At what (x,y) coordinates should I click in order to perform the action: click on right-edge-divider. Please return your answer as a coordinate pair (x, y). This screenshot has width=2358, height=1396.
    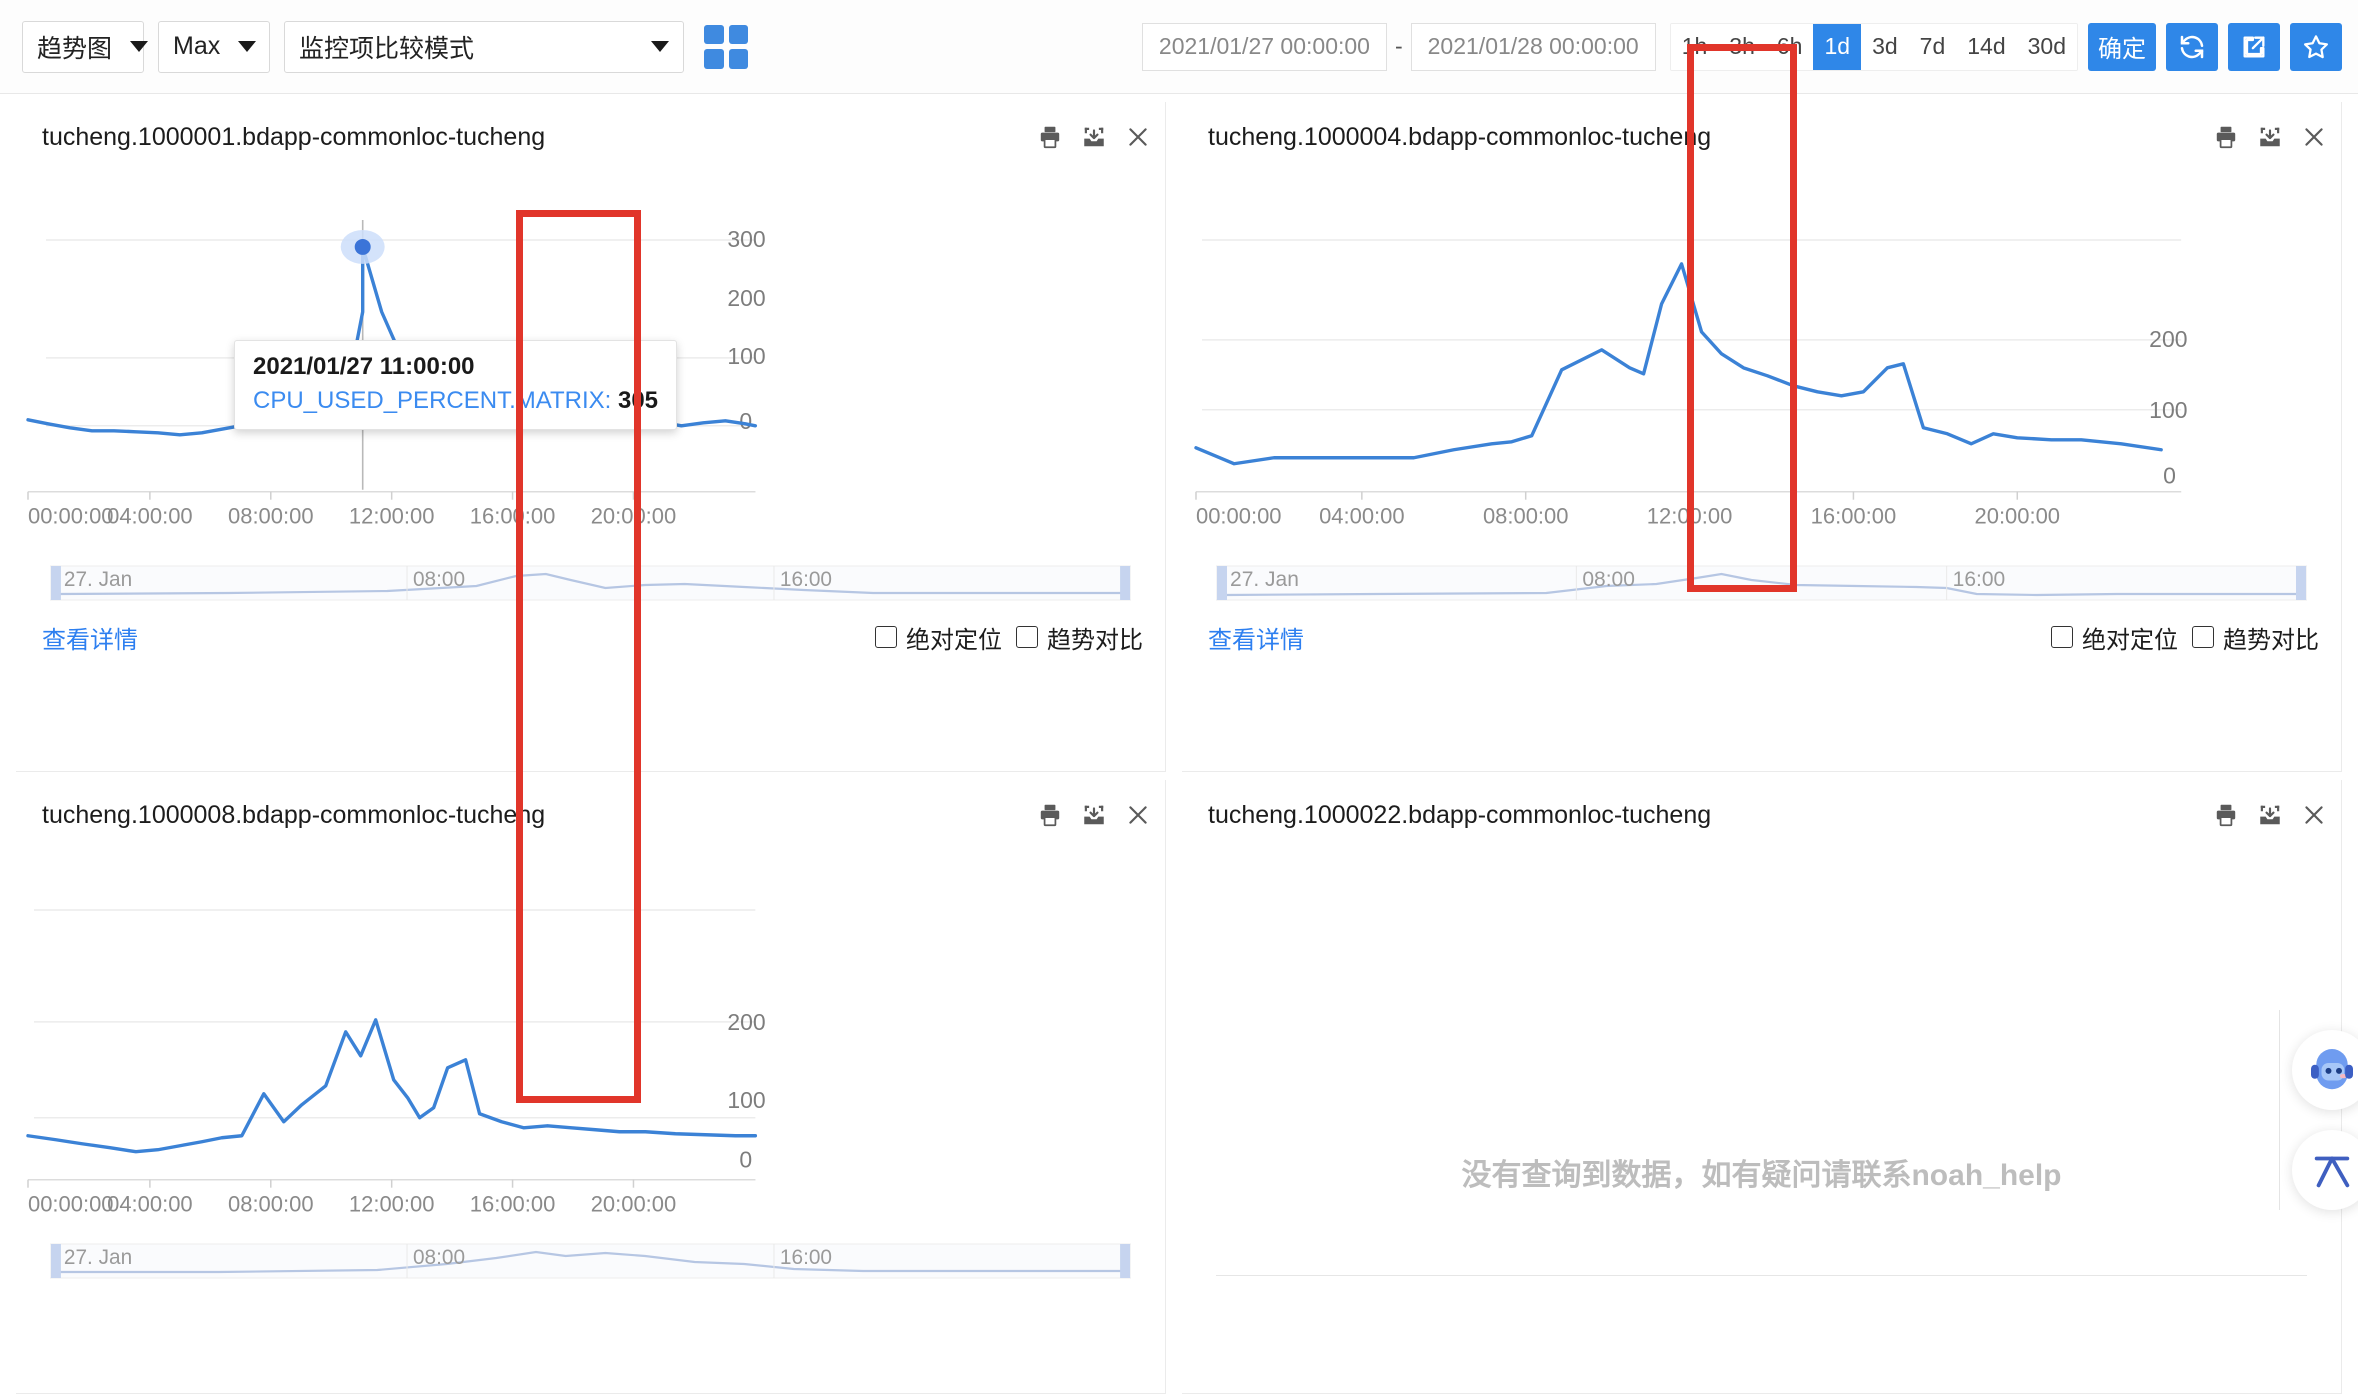
    Looking at the image, I should click on (2279, 1110).